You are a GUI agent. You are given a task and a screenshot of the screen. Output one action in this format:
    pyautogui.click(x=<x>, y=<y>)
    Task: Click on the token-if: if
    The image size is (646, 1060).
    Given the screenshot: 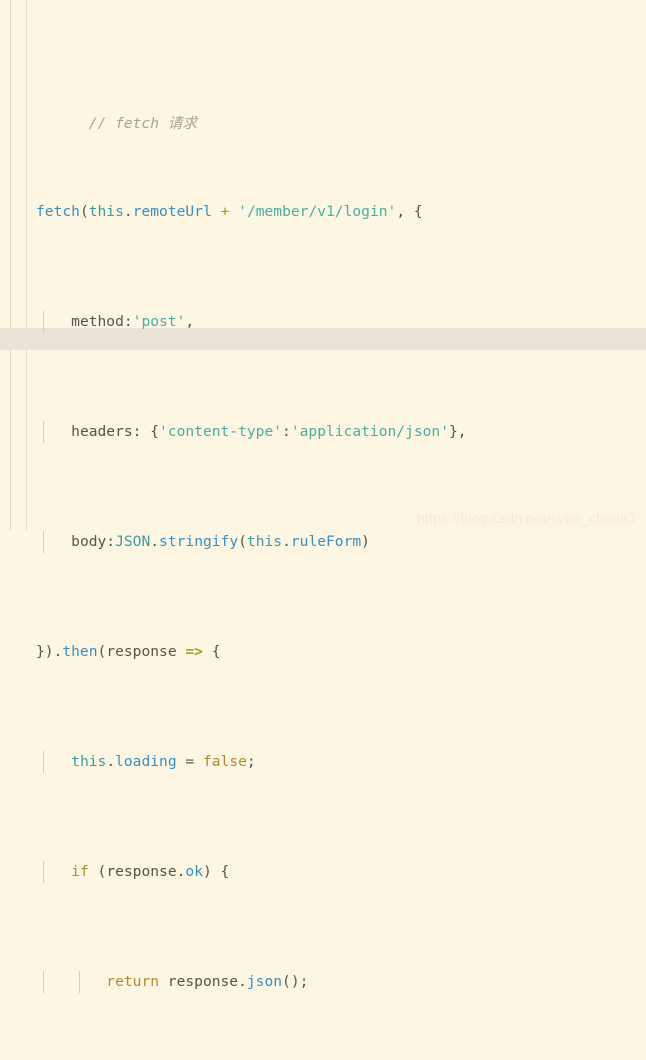 What is the action you would take?
    pyautogui.click(x=80, y=871)
    